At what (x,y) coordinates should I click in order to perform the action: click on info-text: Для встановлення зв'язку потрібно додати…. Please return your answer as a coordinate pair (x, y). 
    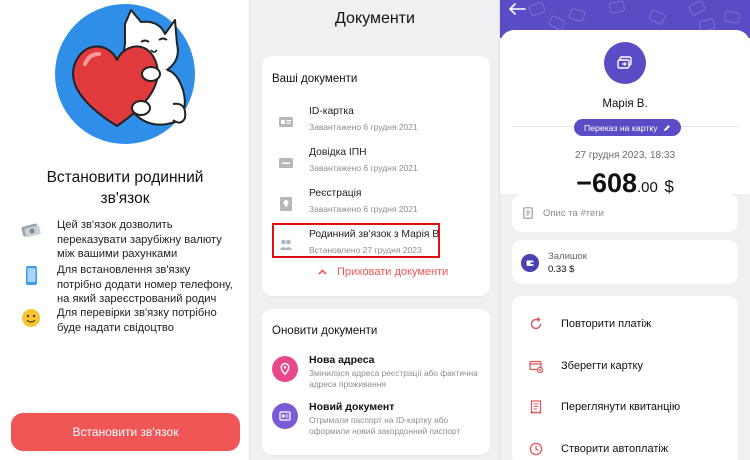
    Looking at the image, I should click on (145, 284).